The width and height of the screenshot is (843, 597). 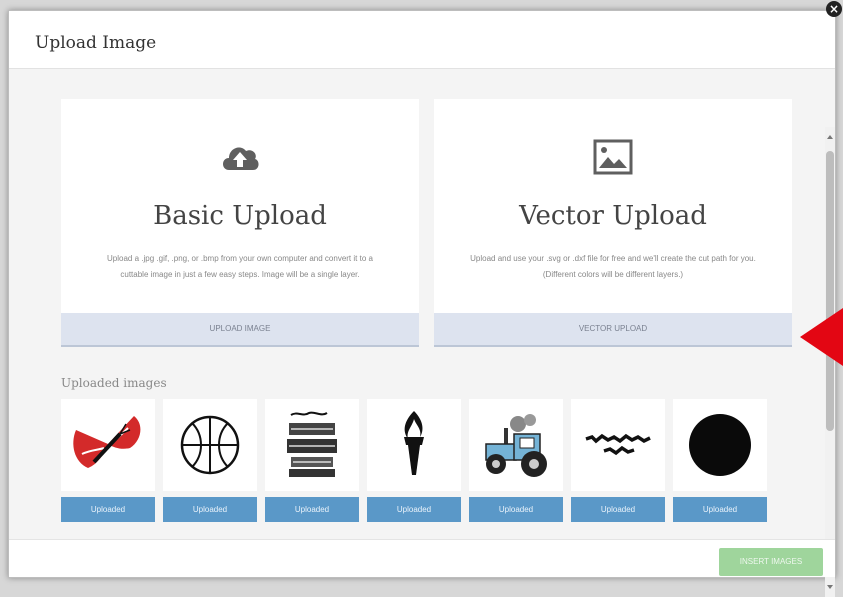 I want to click on text-happening-icon, so click(x=618, y=445).